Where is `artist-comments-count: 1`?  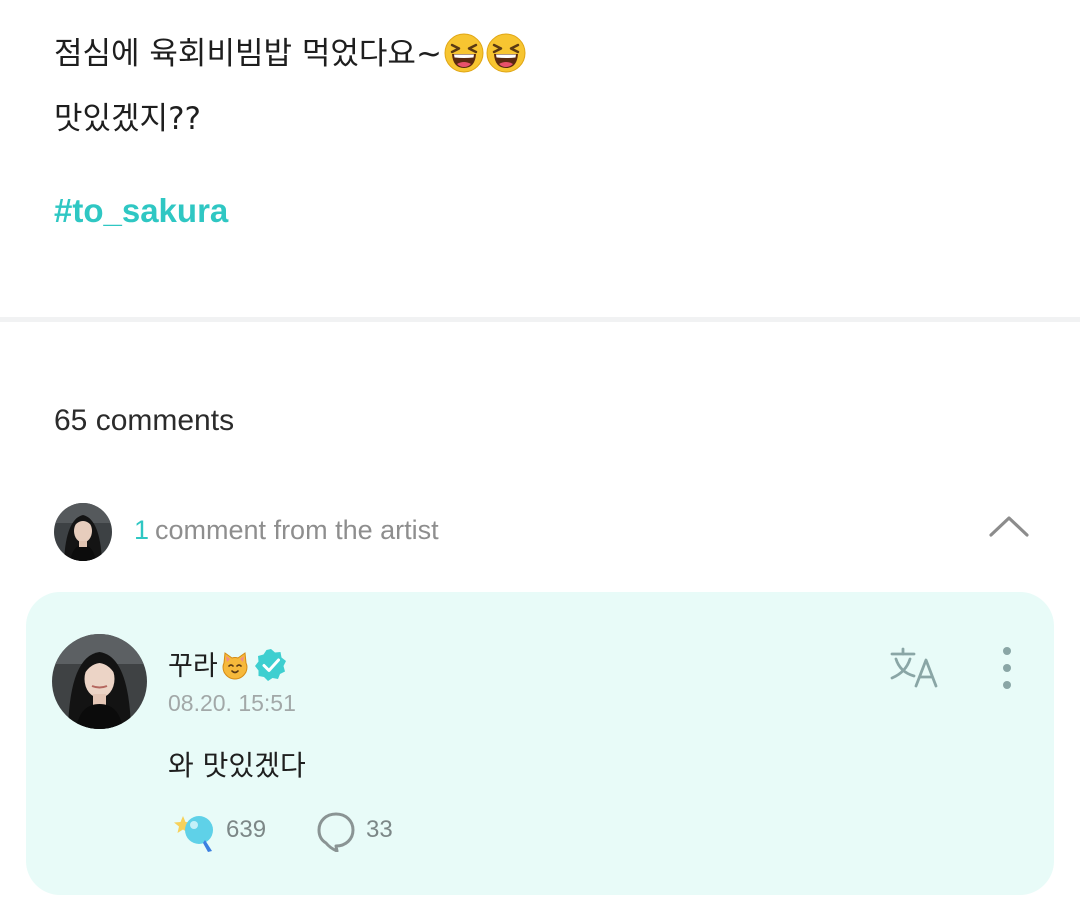 artist-comments-count: 1 is located at coordinates (142, 530).